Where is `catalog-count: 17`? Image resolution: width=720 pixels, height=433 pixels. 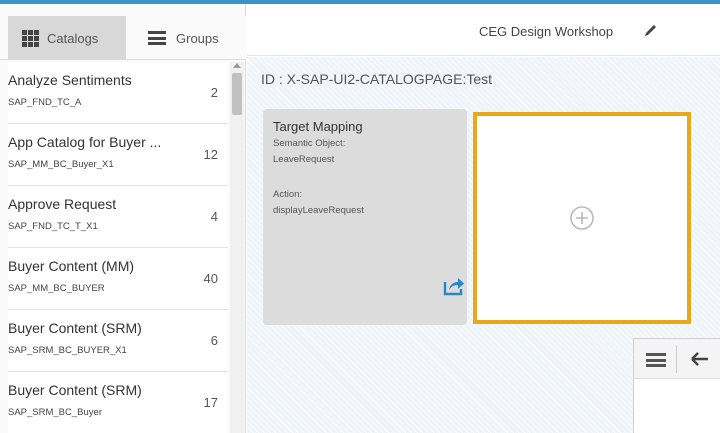 catalog-count: 17 is located at coordinates (210, 402).